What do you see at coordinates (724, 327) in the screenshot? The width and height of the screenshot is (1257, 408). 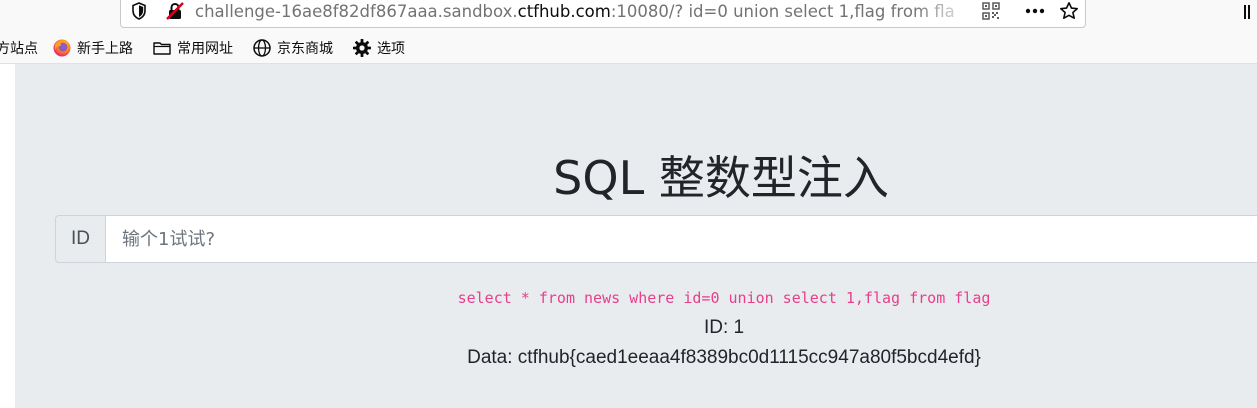 I see `result-id: ID: 1` at bounding box center [724, 327].